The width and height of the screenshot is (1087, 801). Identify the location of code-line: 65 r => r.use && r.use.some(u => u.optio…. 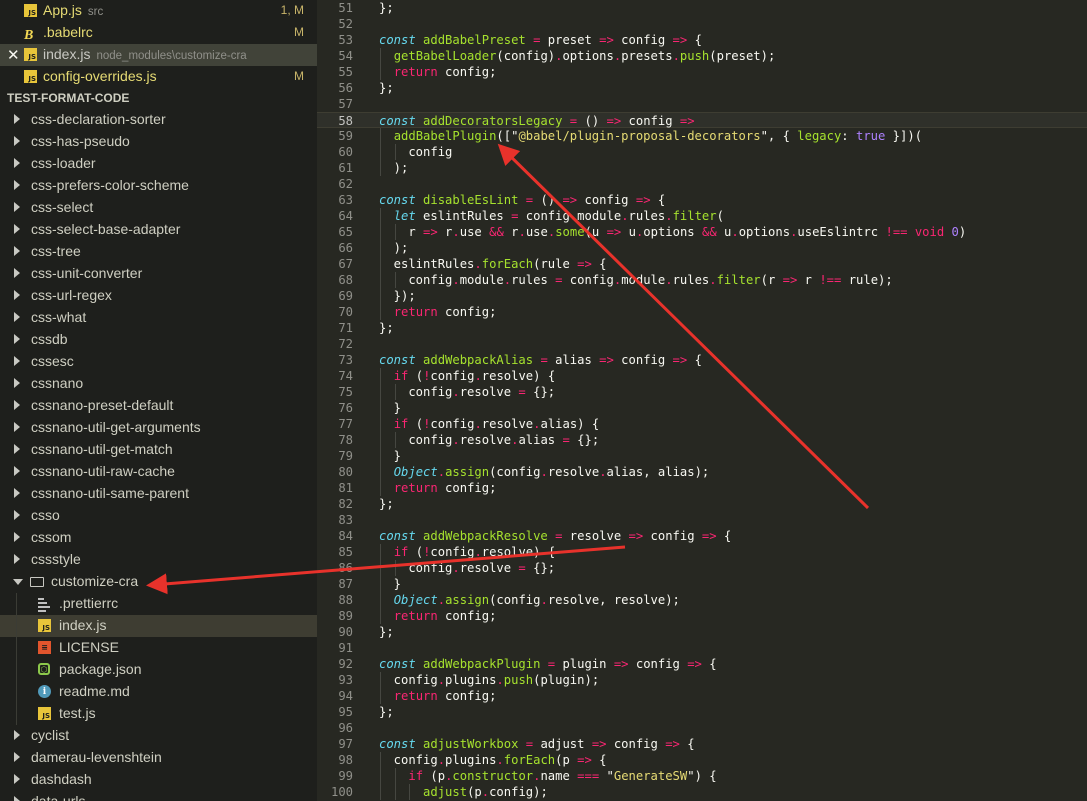
(702, 232).